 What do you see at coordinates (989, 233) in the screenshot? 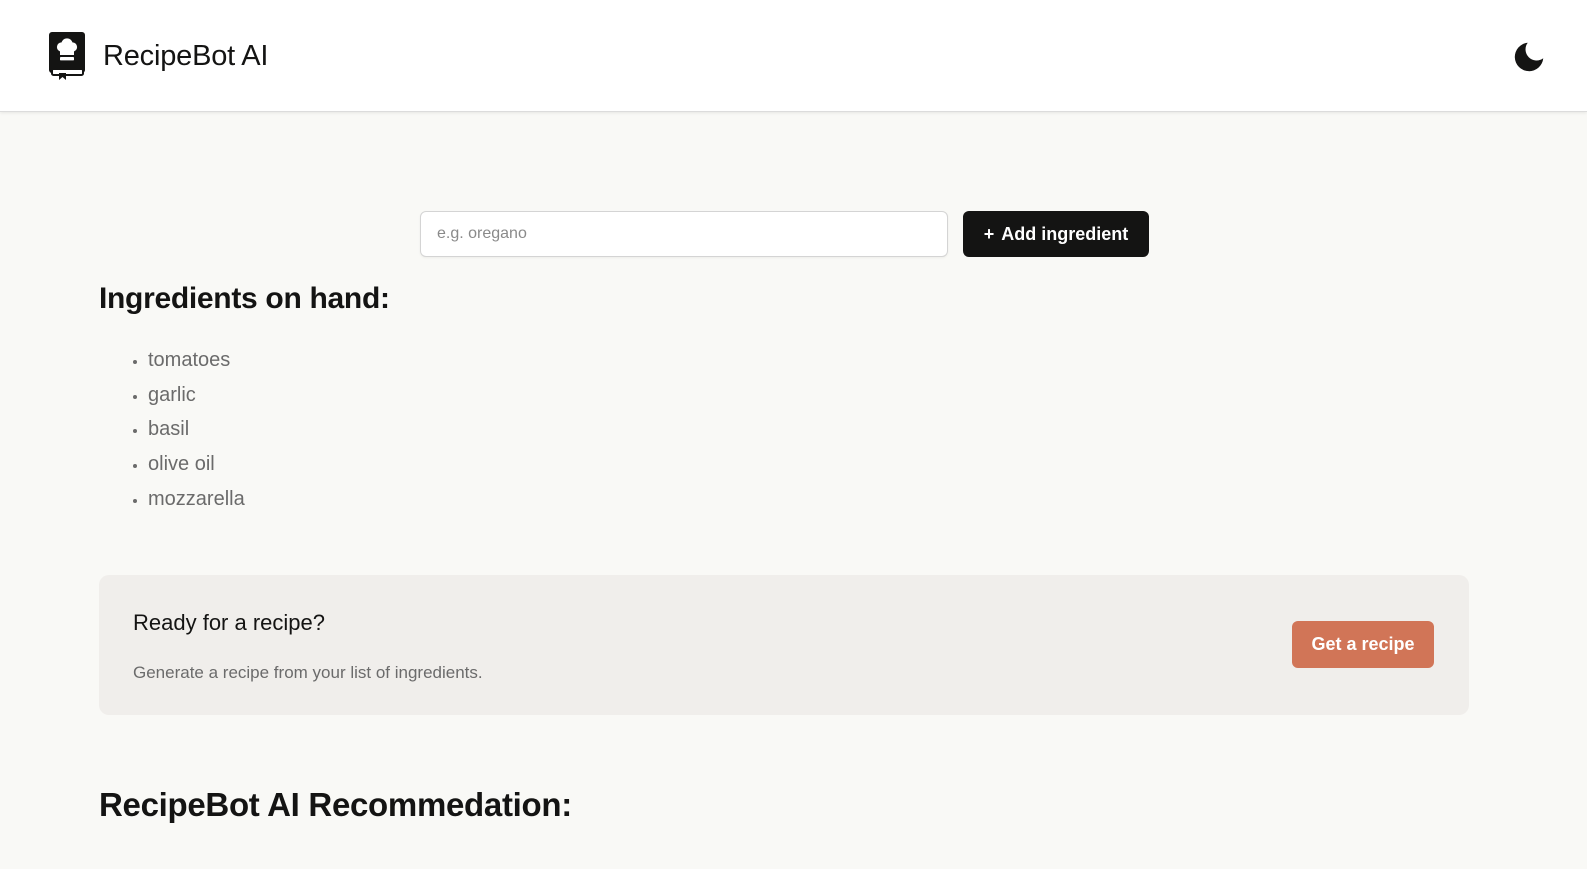
I see `plus-icon: +` at bounding box center [989, 233].